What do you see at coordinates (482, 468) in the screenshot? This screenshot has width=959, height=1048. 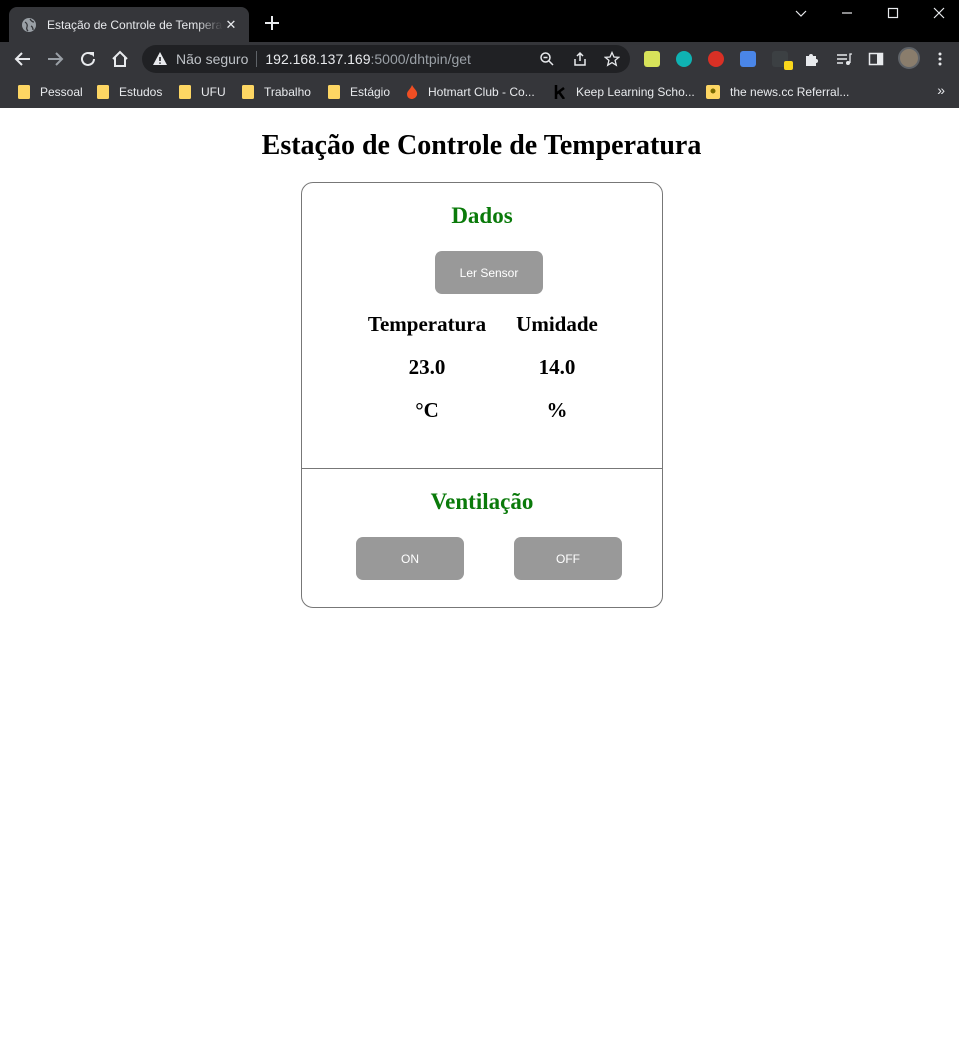 I see `section-divider` at bounding box center [482, 468].